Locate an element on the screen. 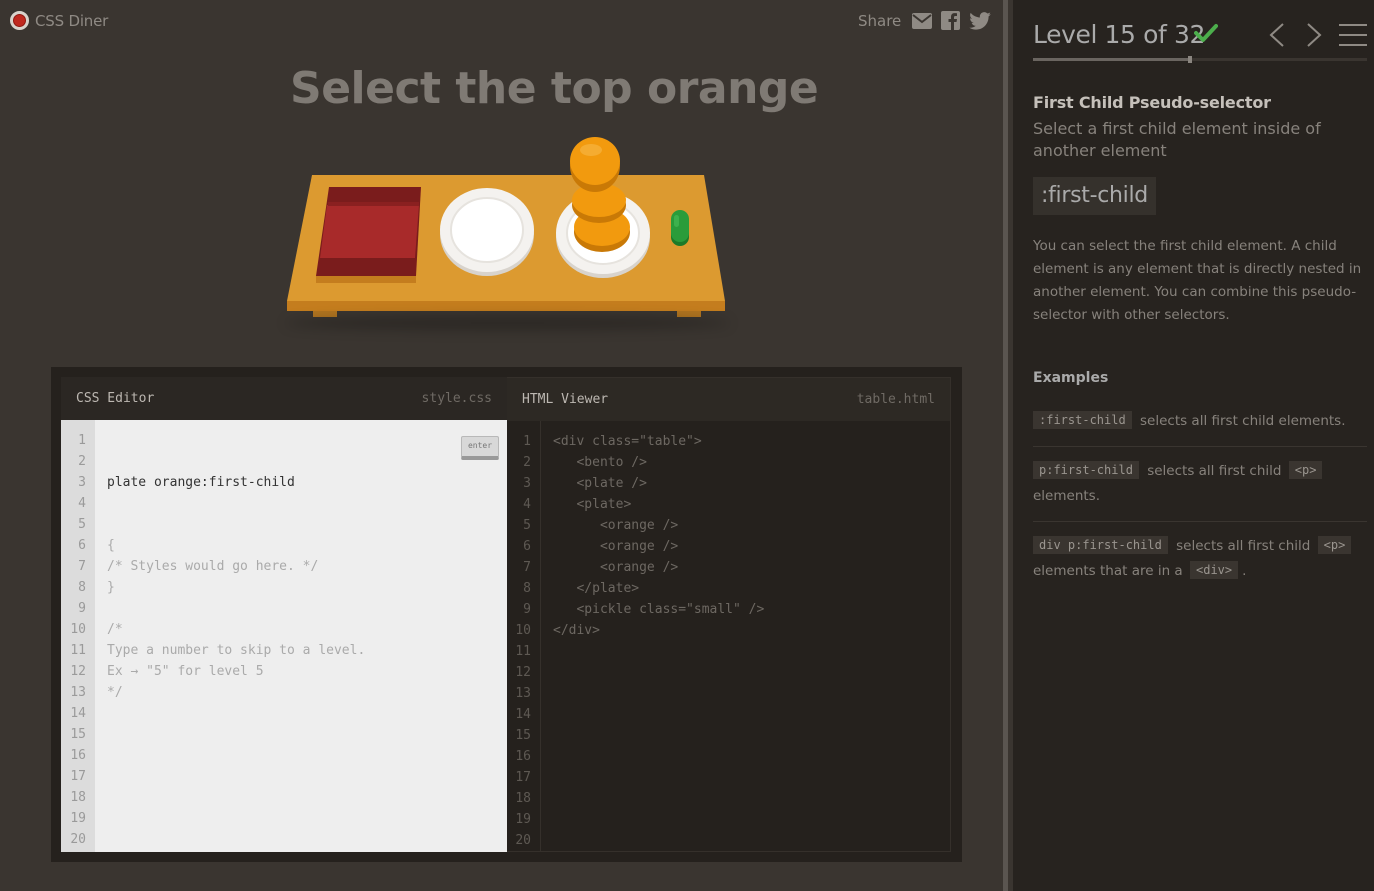 This screenshot has height=891, width=1374. bento is located at coordinates (368, 235).